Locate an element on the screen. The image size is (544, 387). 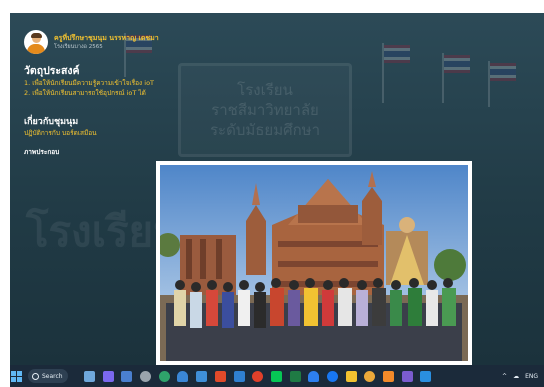
taskbar-search: Search is located at coordinates (48, 376).